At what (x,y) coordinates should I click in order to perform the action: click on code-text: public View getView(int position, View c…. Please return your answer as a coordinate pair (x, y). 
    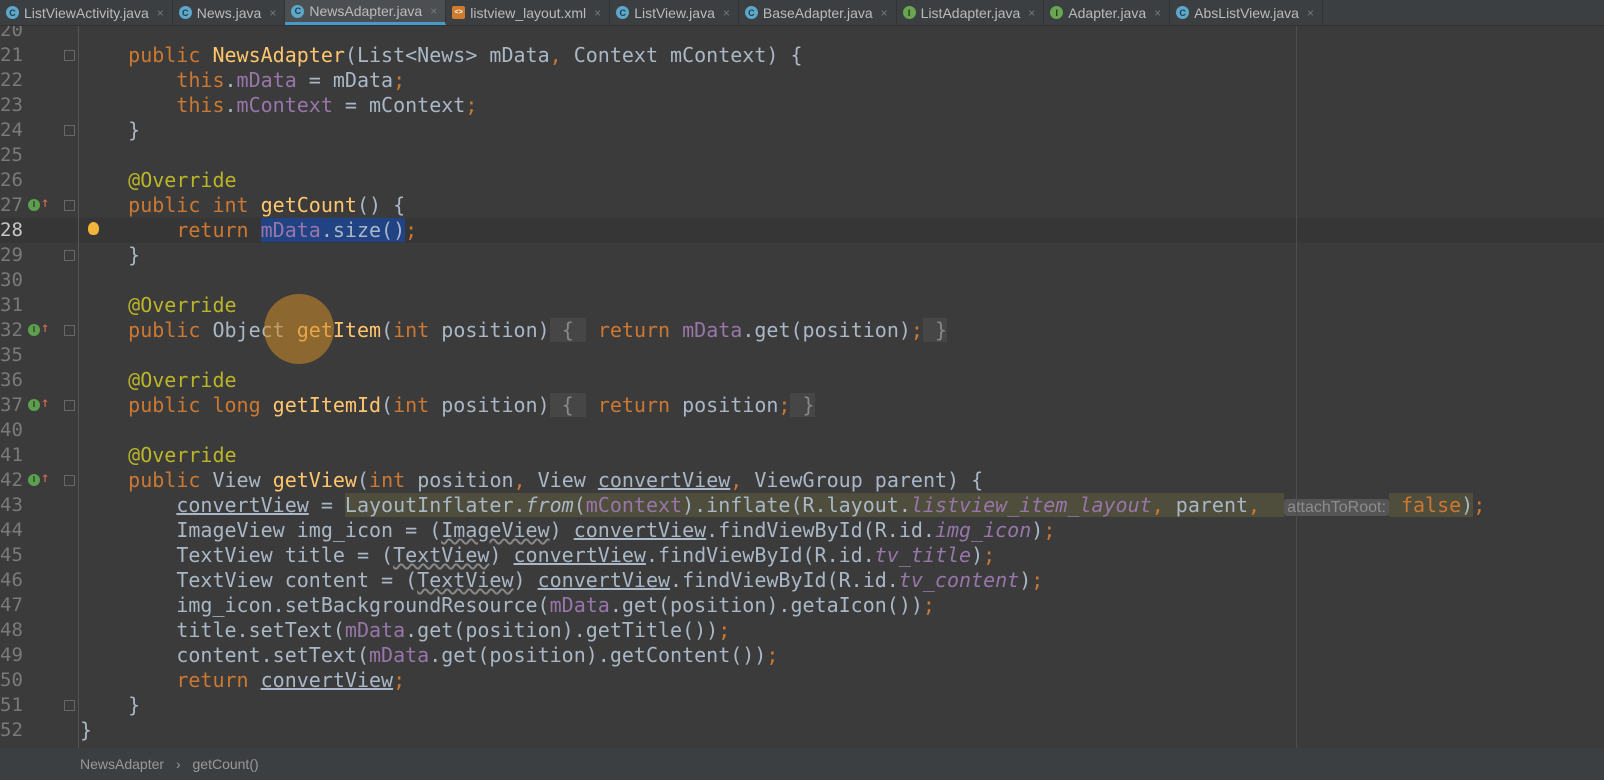
    Looking at the image, I should click on (531, 480).